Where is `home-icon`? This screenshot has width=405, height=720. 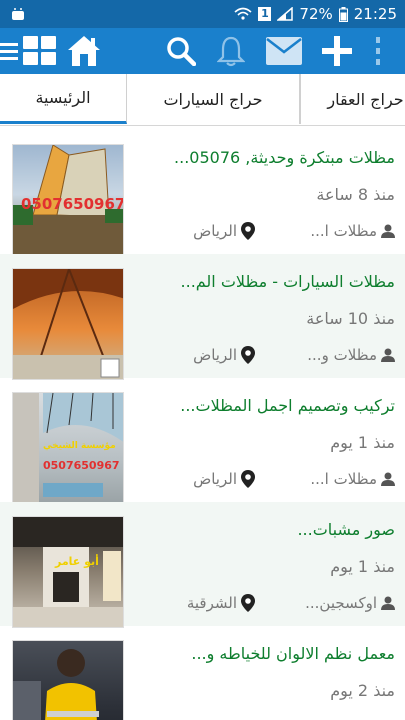 home-icon is located at coordinates (84, 51).